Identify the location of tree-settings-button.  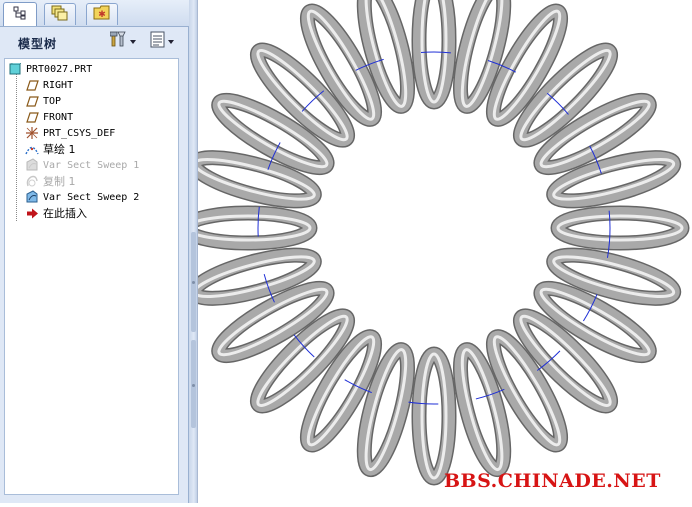
(122, 41).